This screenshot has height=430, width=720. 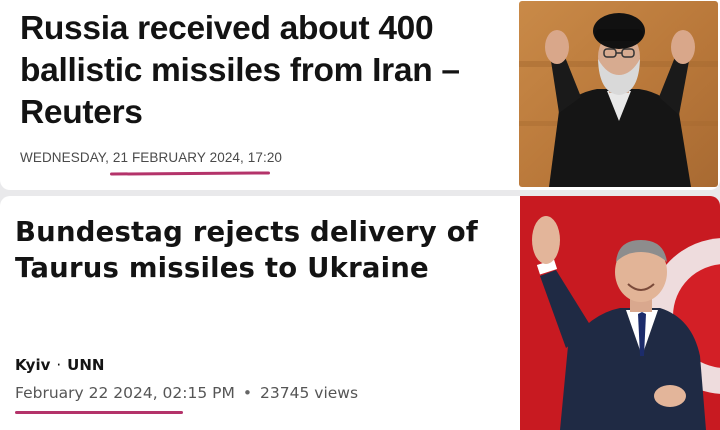 I want to click on article-views: 23745 views, so click(x=309, y=393).